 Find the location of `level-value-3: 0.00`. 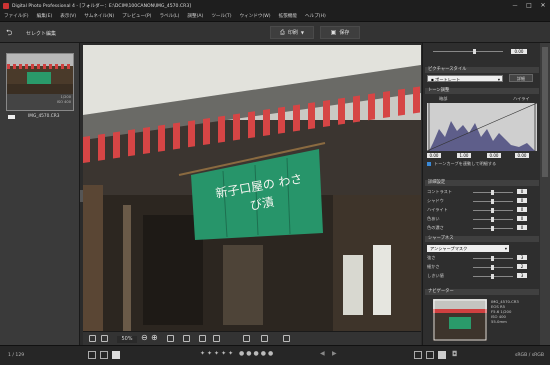

level-value-3: 0.00 is located at coordinates (494, 155).